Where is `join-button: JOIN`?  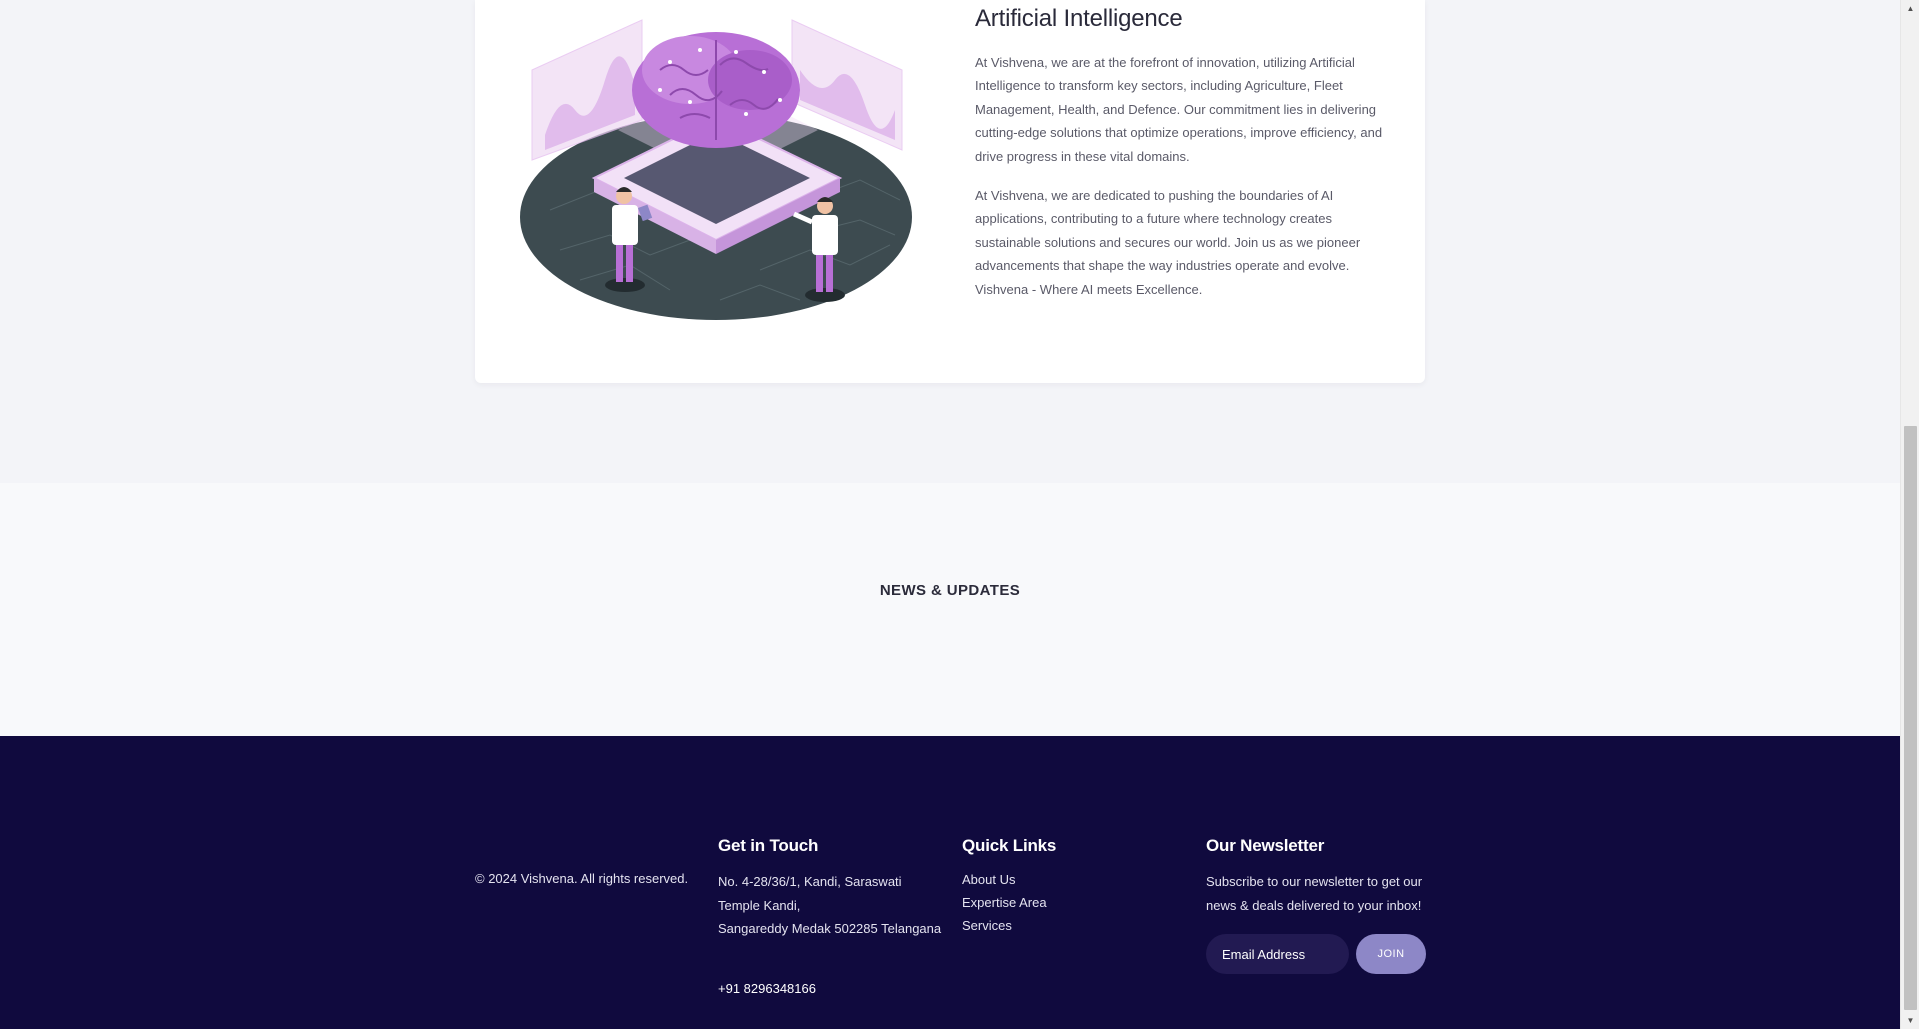
join-button: JOIN is located at coordinates (1391, 954).